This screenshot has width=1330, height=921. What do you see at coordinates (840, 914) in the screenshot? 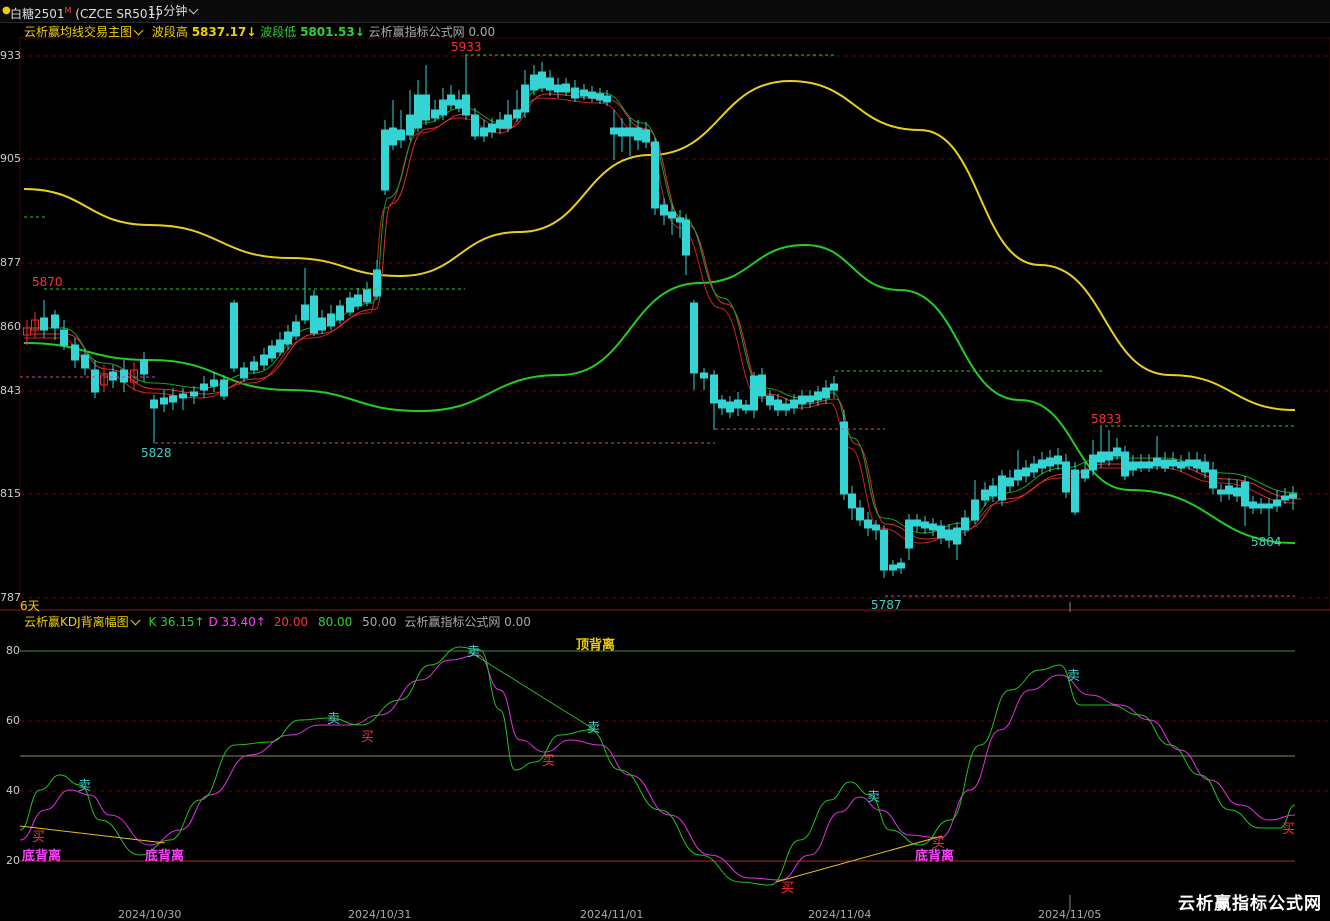
I see `date-label: 2024/11/04` at bounding box center [840, 914].